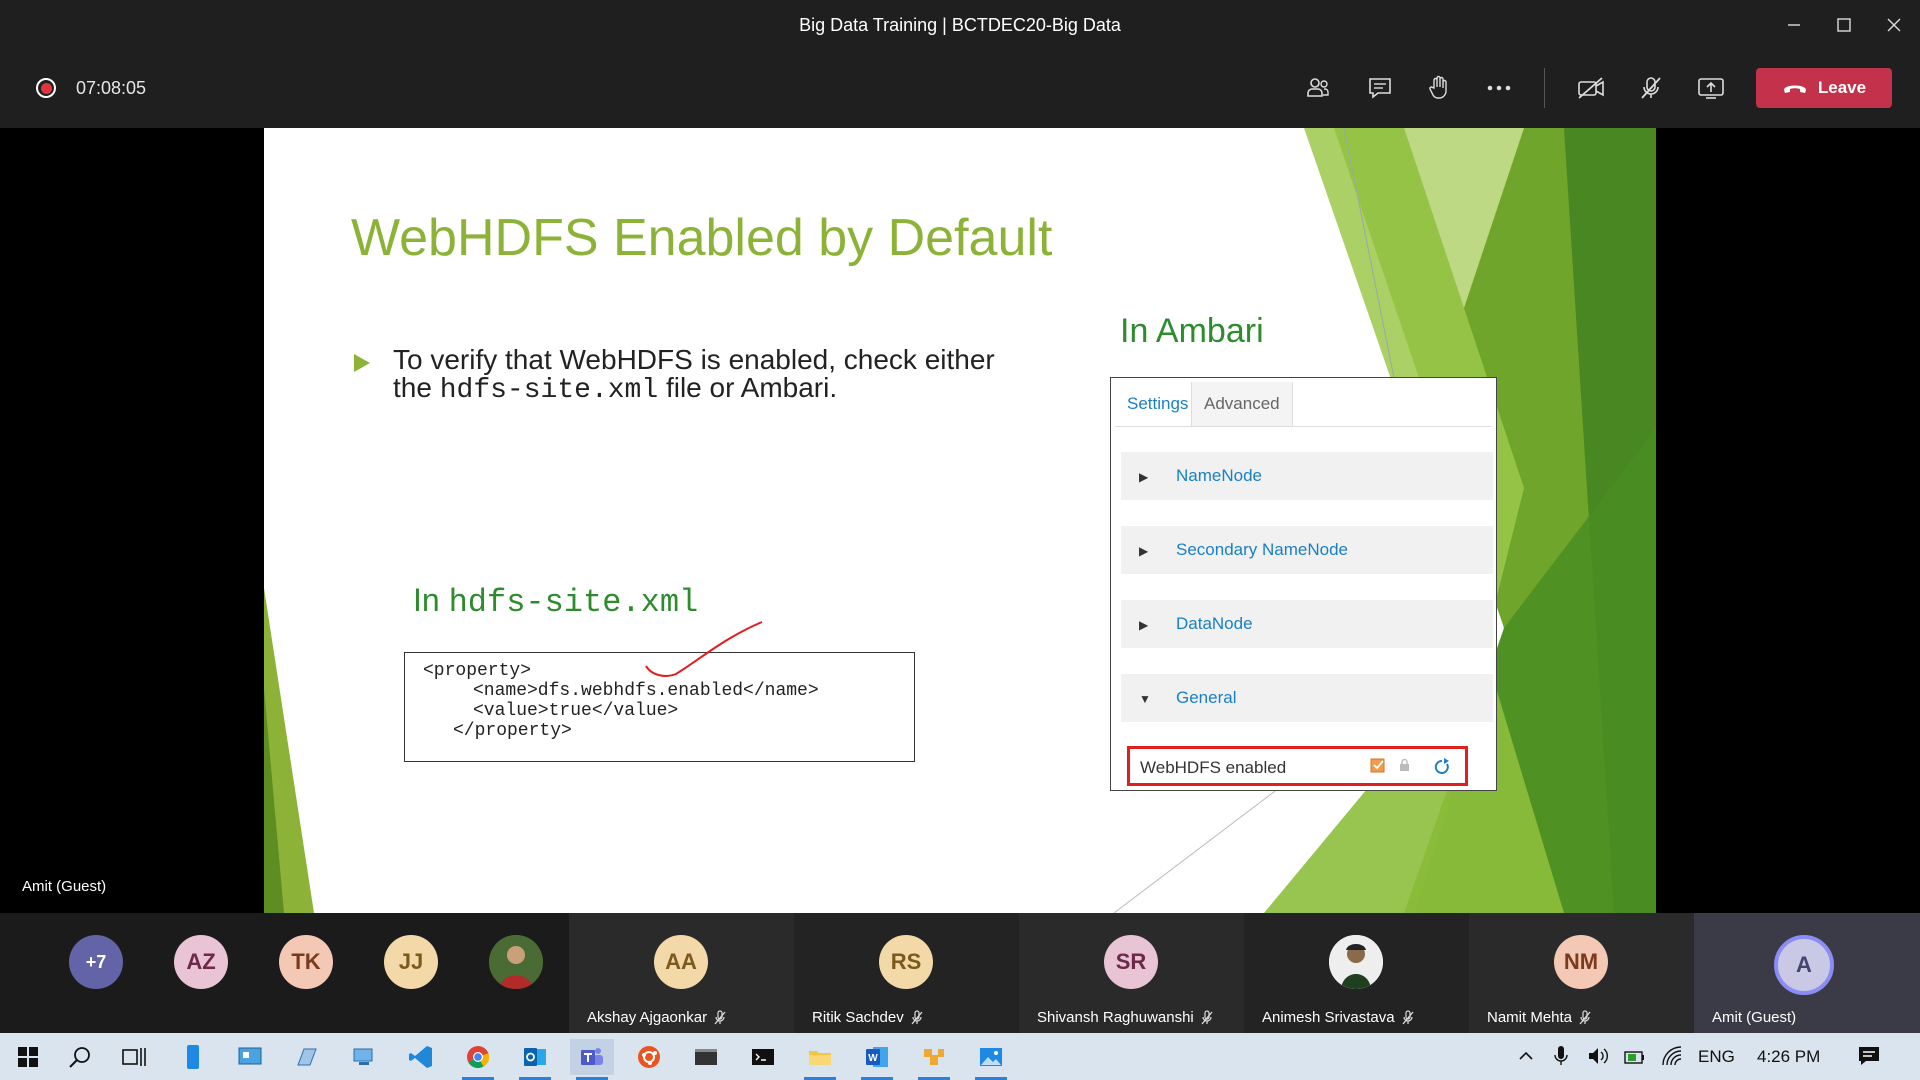 This screenshot has height=1080, width=1920. Describe the element at coordinates (306, 962) in the screenshot. I see `participant-avatar: TK` at that location.